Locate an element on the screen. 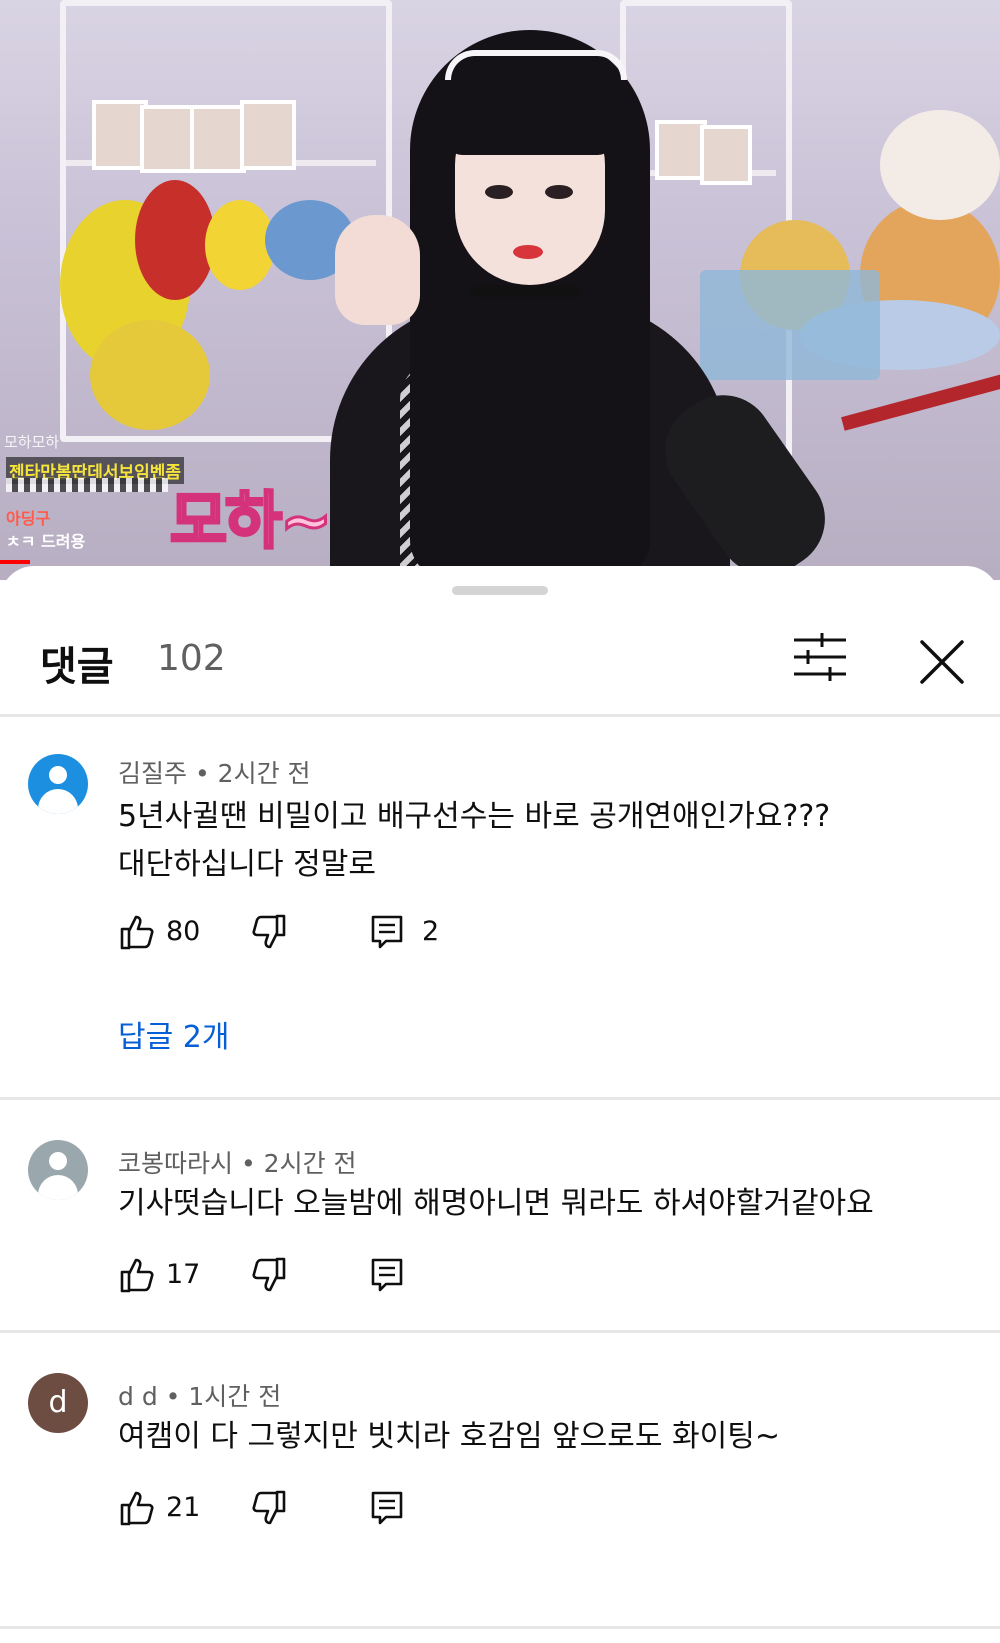  video-progress-bar is located at coordinates (15, 562).